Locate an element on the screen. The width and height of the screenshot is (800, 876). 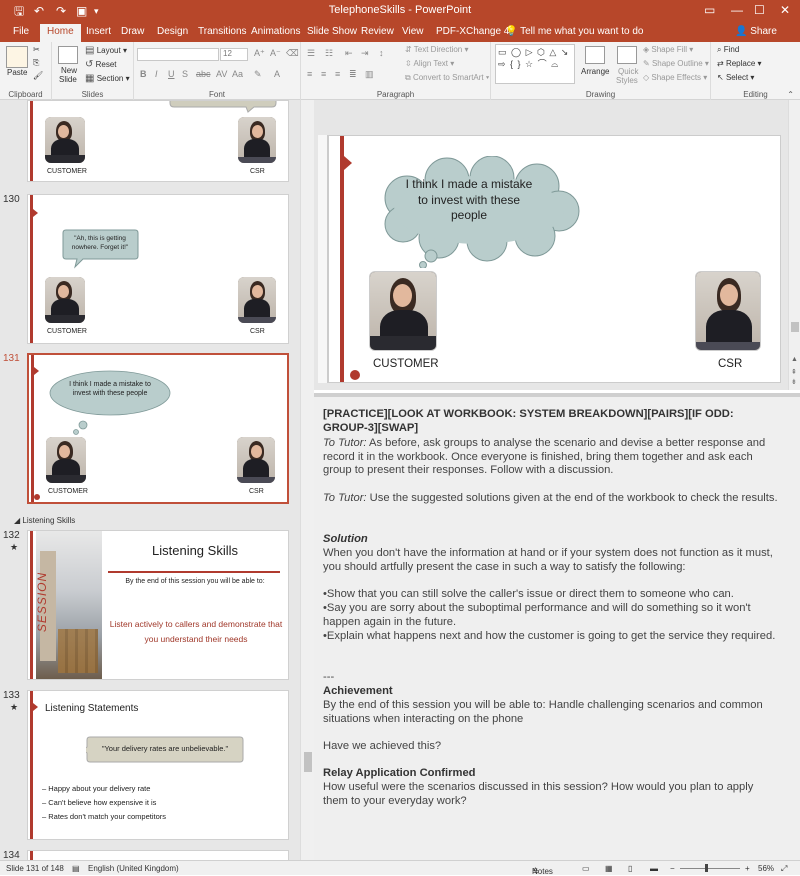
font-color-icon: A is located at coordinates (277, 74).